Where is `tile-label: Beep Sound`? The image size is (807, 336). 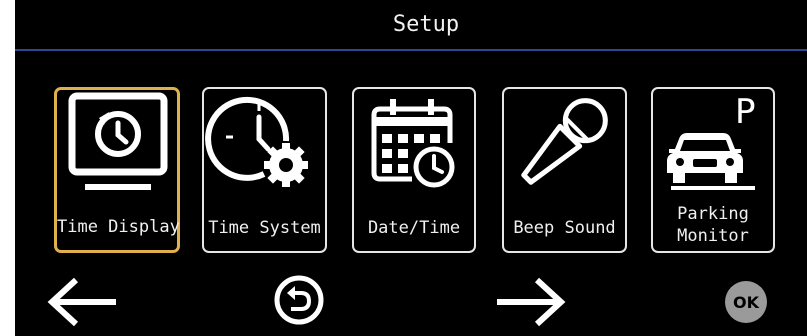 tile-label: Beep Sound is located at coordinates (564, 228).